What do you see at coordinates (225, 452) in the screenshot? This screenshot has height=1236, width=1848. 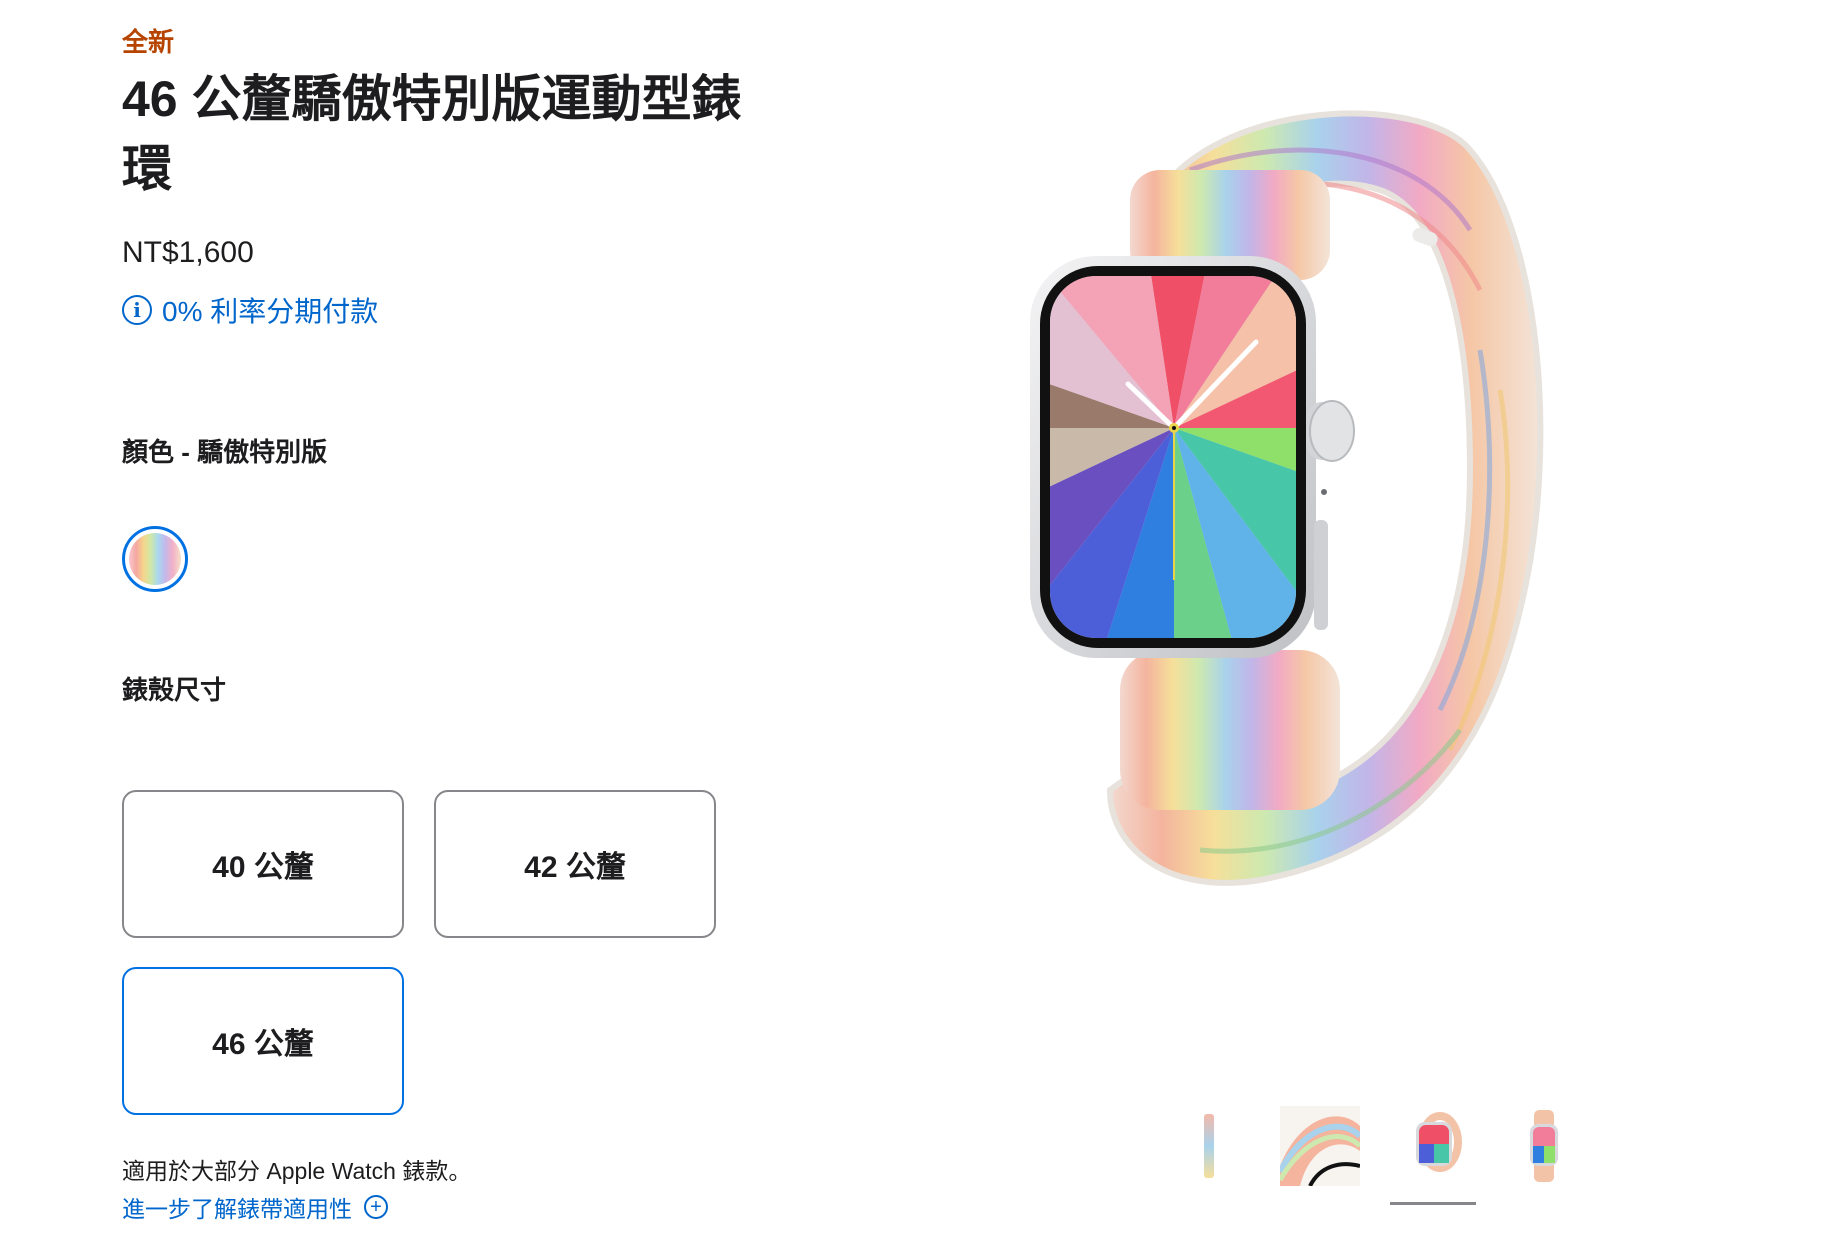 I see `color-label: 顏色 - 驕傲特別版` at bounding box center [225, 452].